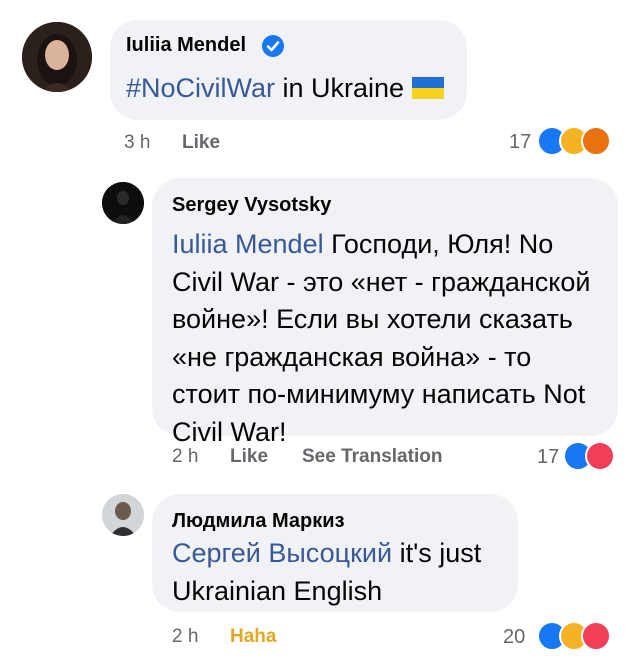  I want to click on verified-badge-icon, so click(273, 46).